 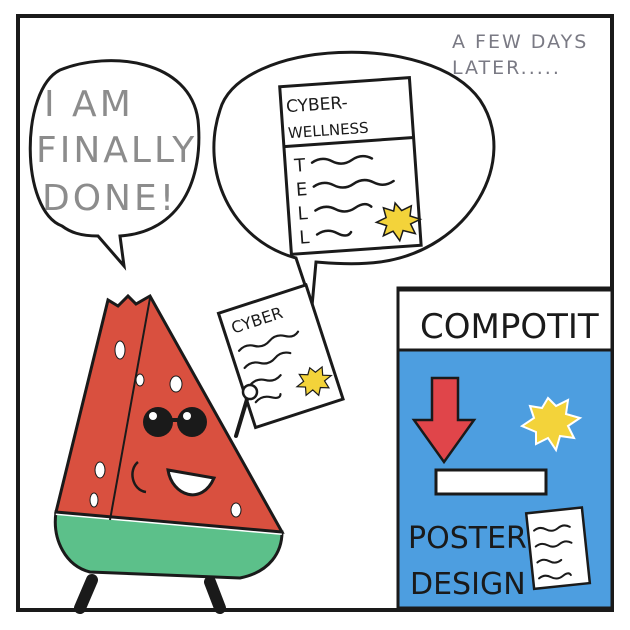 I want to click on thought-poster: CYBER- WELLNESS T E L L, so click(x=350, y=166).